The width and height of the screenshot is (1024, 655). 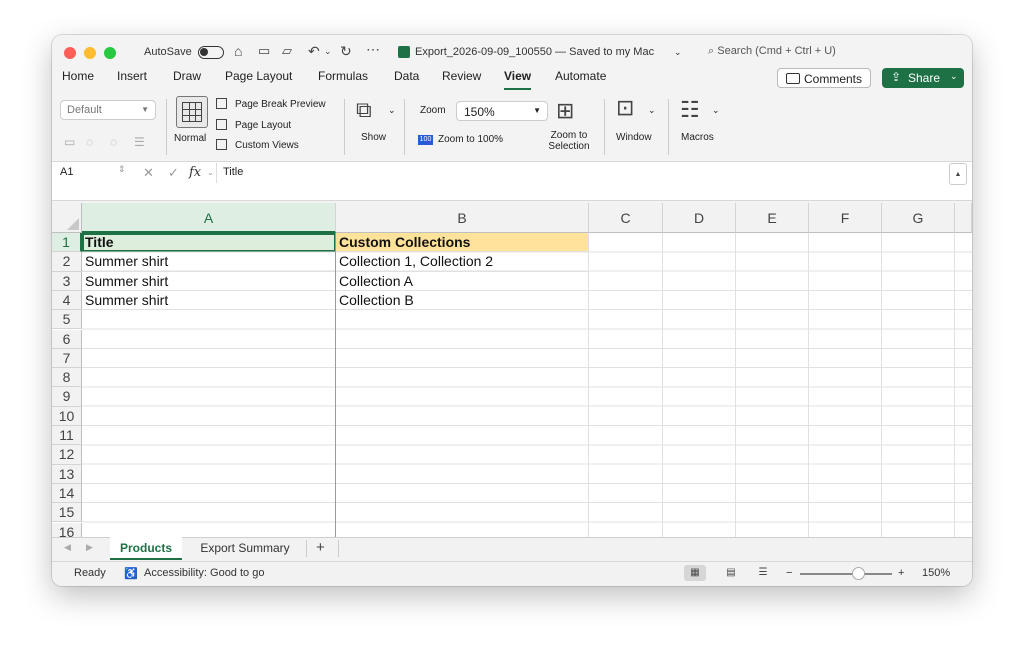 I want to click on zoom-to-selection-button: Zoom to Selection, so click(x=569, y=141).